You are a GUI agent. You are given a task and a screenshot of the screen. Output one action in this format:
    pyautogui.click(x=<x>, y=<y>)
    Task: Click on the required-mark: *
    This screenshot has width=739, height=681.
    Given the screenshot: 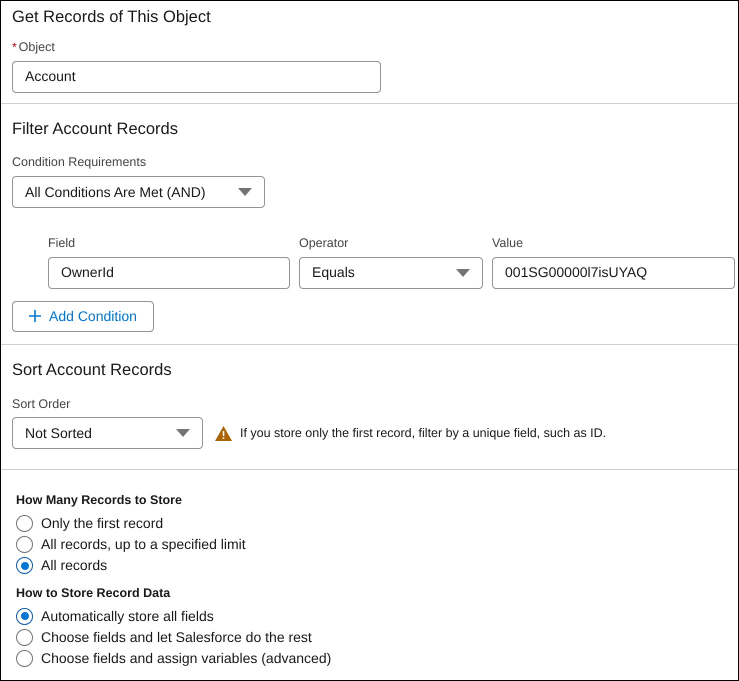 What is the action you would take?
    pyautogui.click(x=14, y=47)
    